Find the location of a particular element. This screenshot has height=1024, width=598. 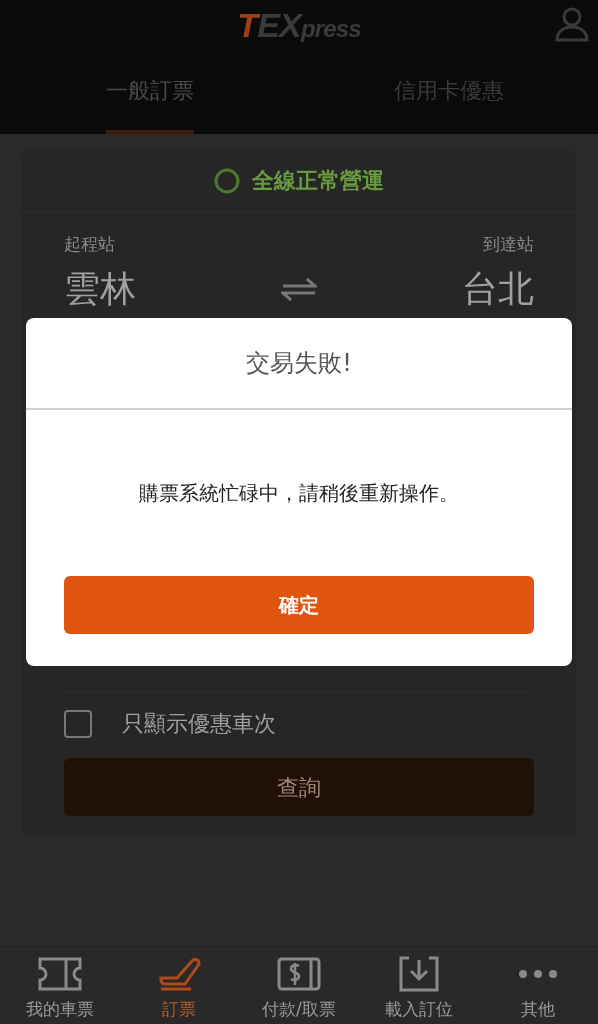

arrival-station: 台北 is located at coordinates (498, 288).